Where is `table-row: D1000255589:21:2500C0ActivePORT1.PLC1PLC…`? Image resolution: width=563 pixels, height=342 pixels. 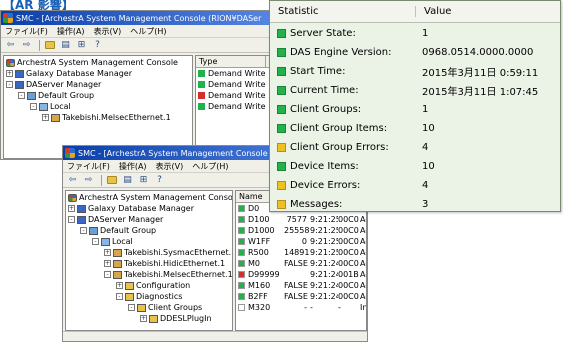 table-row: D1000255589:21:2500C0ActivePORT1.PLC1PLC… is located at coordinates (301, 230).